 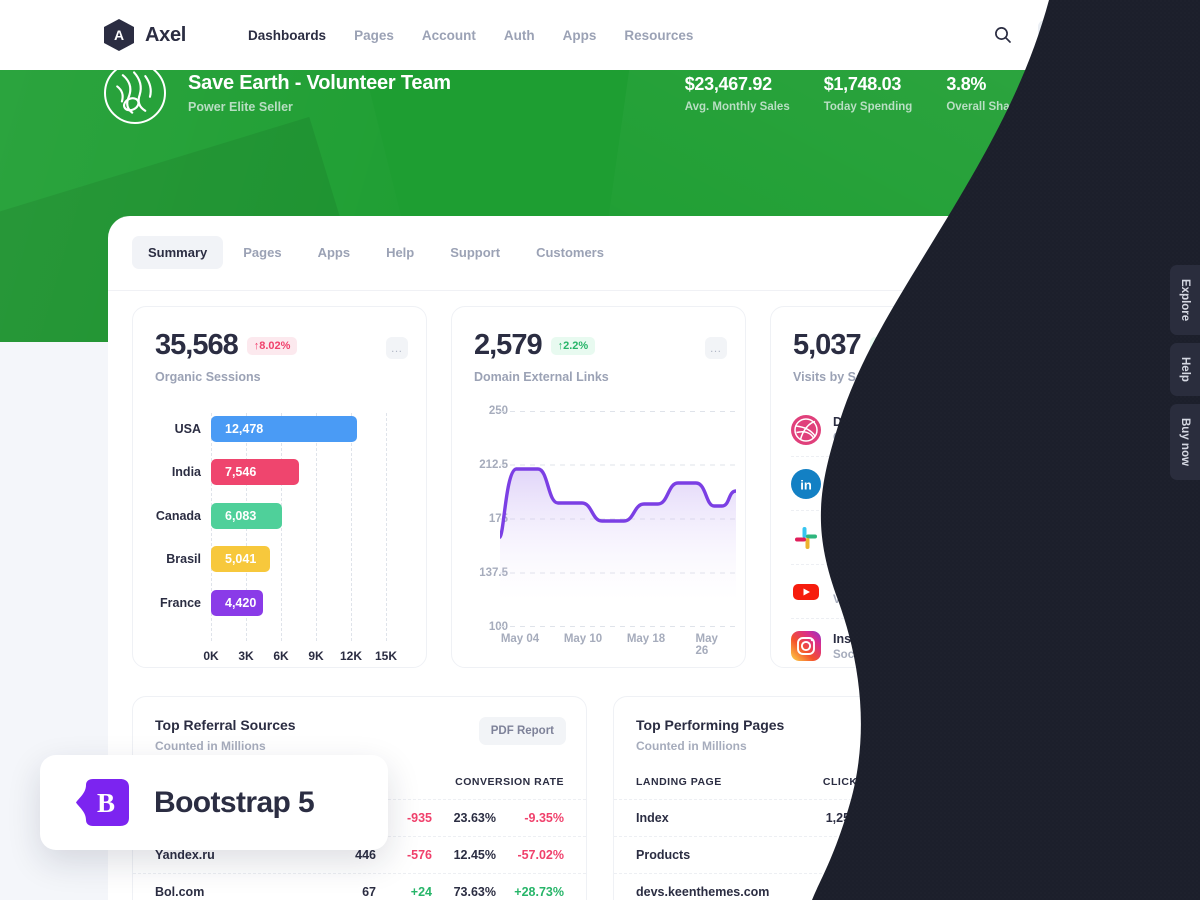 What do you see at coordinates (900, 855) in the screenshot?
I see `cell-clicks-delta: -576` at bounding box center [900, 855].